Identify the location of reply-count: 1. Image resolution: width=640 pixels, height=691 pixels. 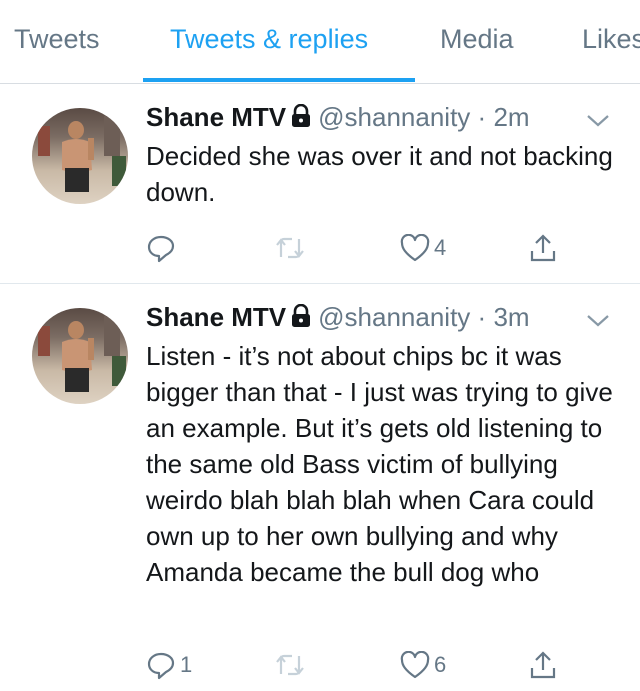
(186, 664).